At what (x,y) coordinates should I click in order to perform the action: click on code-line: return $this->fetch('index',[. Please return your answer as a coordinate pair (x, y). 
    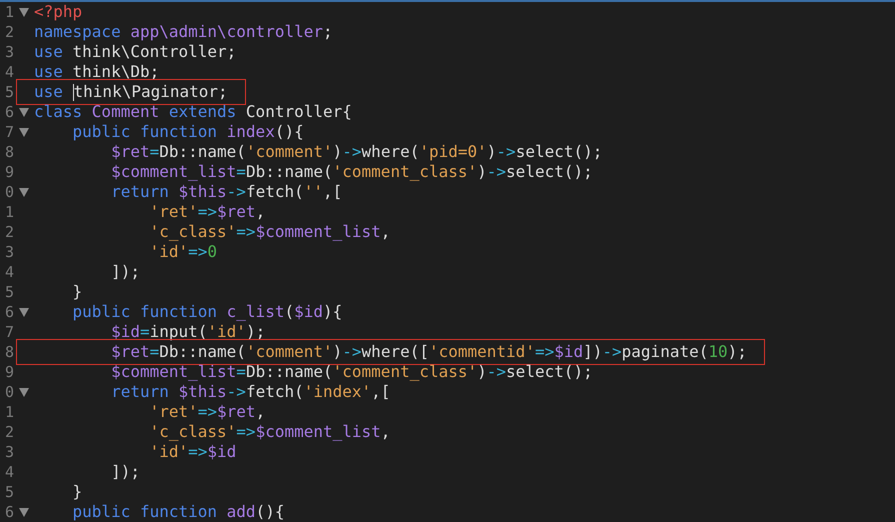
    Looking at the image, I should click on (250, 392).